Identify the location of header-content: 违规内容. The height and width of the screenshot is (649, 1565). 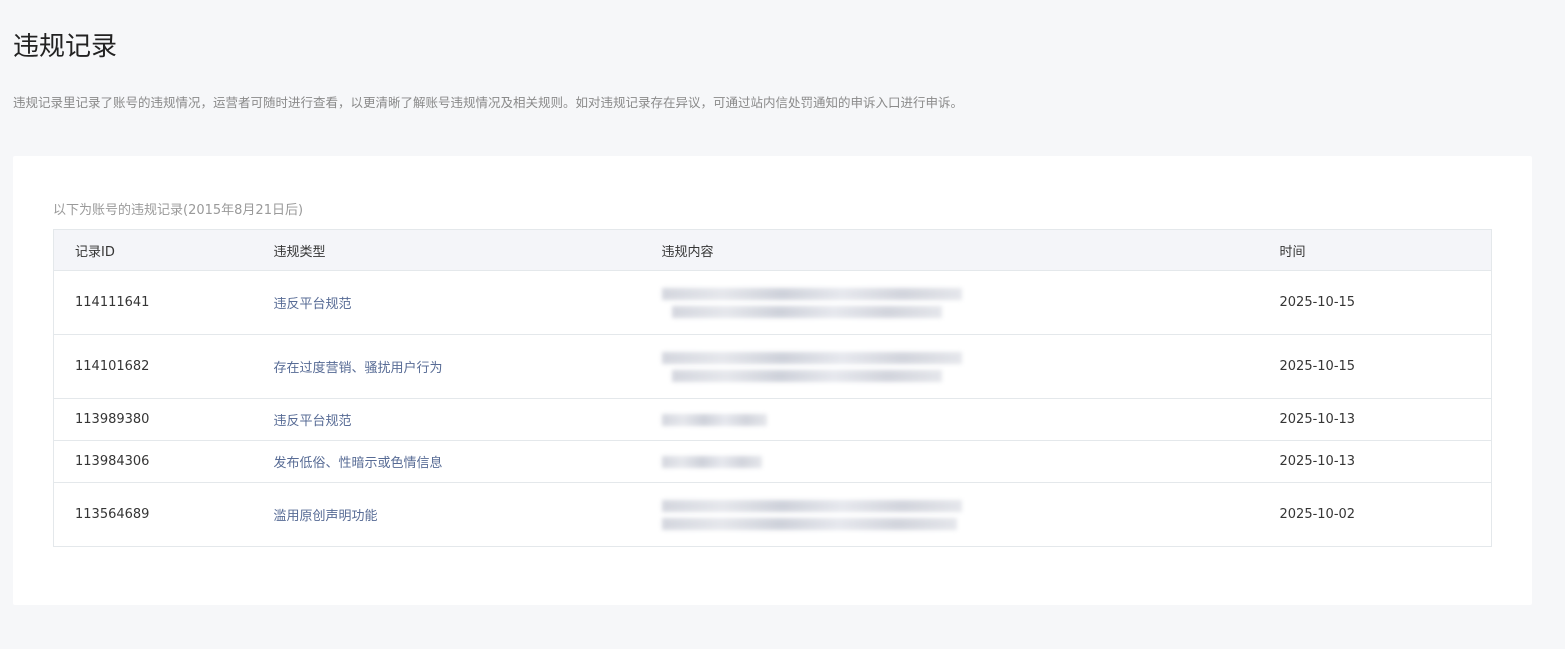
(949, 250).